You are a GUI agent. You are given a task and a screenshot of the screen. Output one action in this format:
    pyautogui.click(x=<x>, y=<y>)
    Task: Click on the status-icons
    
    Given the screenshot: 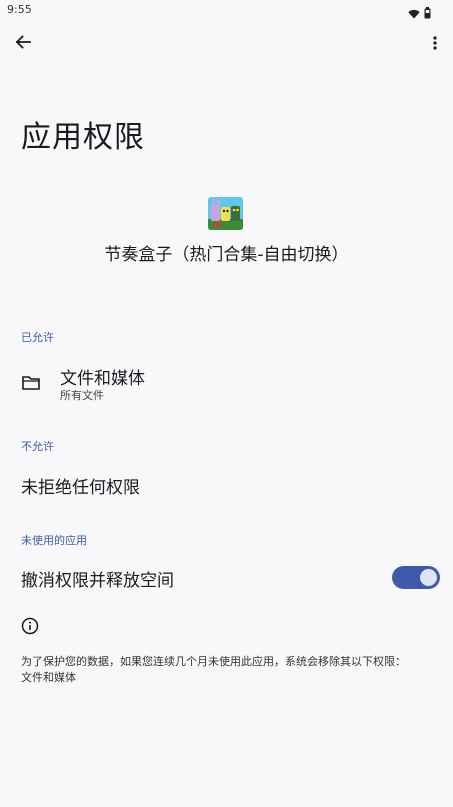 What is the action you would take?
    pyautogui.click(x=419, y=13)
    